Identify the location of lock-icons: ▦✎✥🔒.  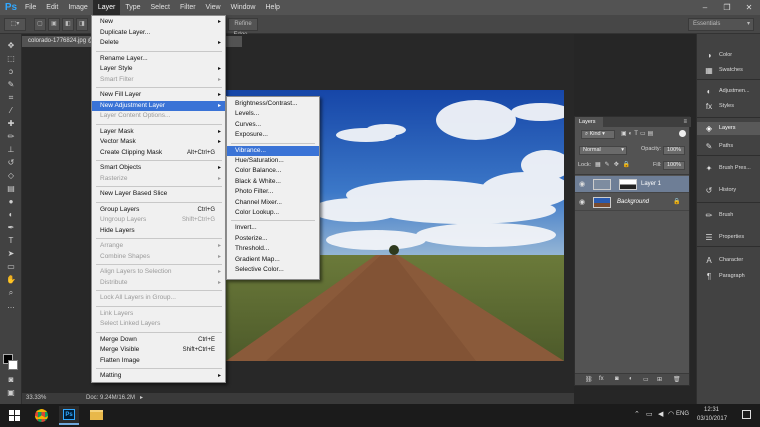
(614, 164).